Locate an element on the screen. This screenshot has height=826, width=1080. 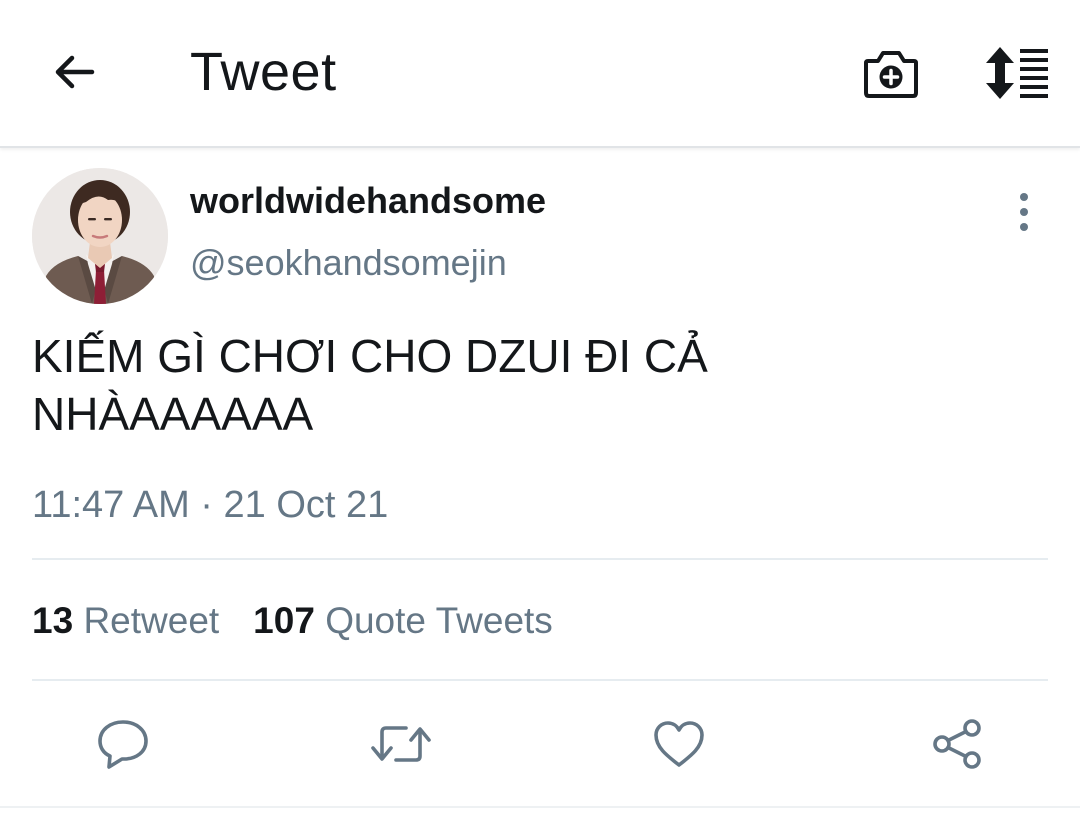
sort-icon is located at coordinates (1017, 73).